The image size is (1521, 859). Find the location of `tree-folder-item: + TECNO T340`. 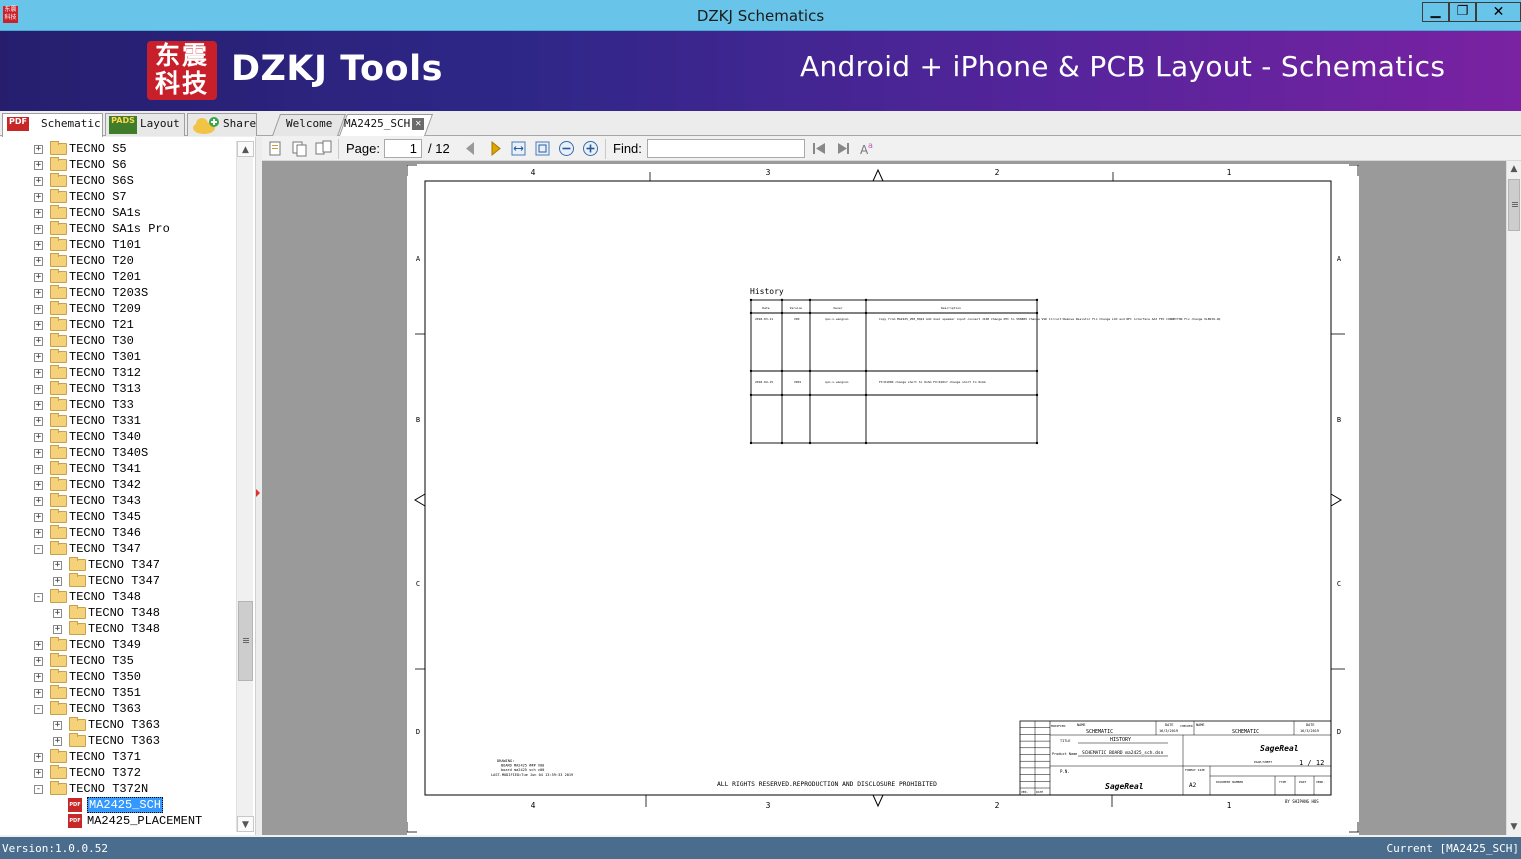

tree-folder-item: + TECNO T340 is located at coordinates (118, 437).